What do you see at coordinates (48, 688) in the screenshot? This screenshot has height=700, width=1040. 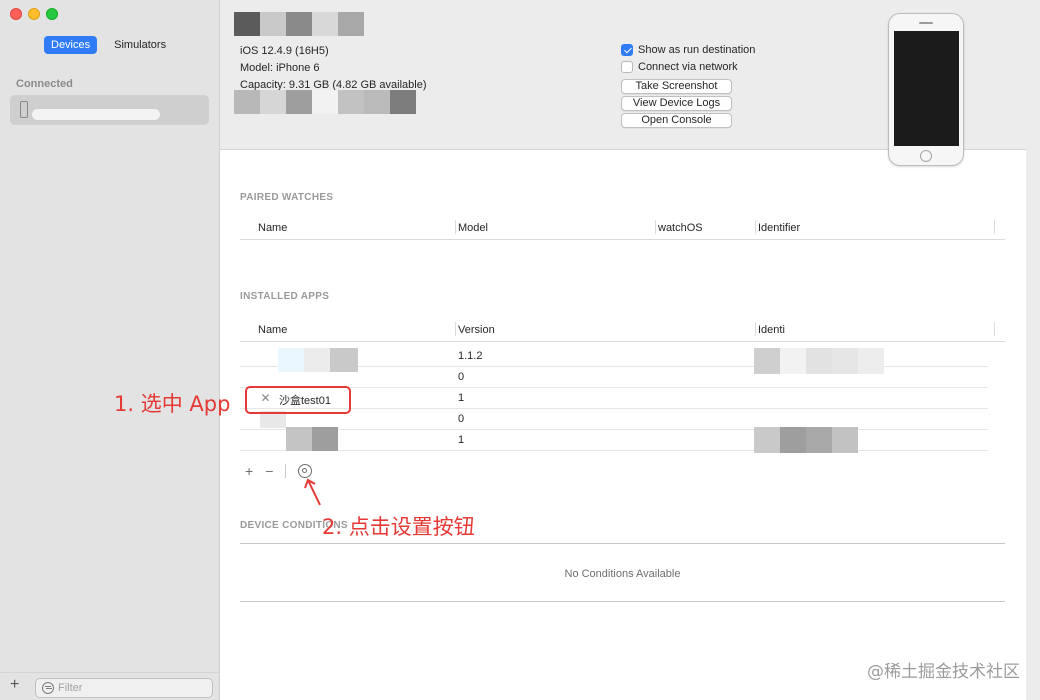 I see `filter-icon` at bounding box center [48, 688].